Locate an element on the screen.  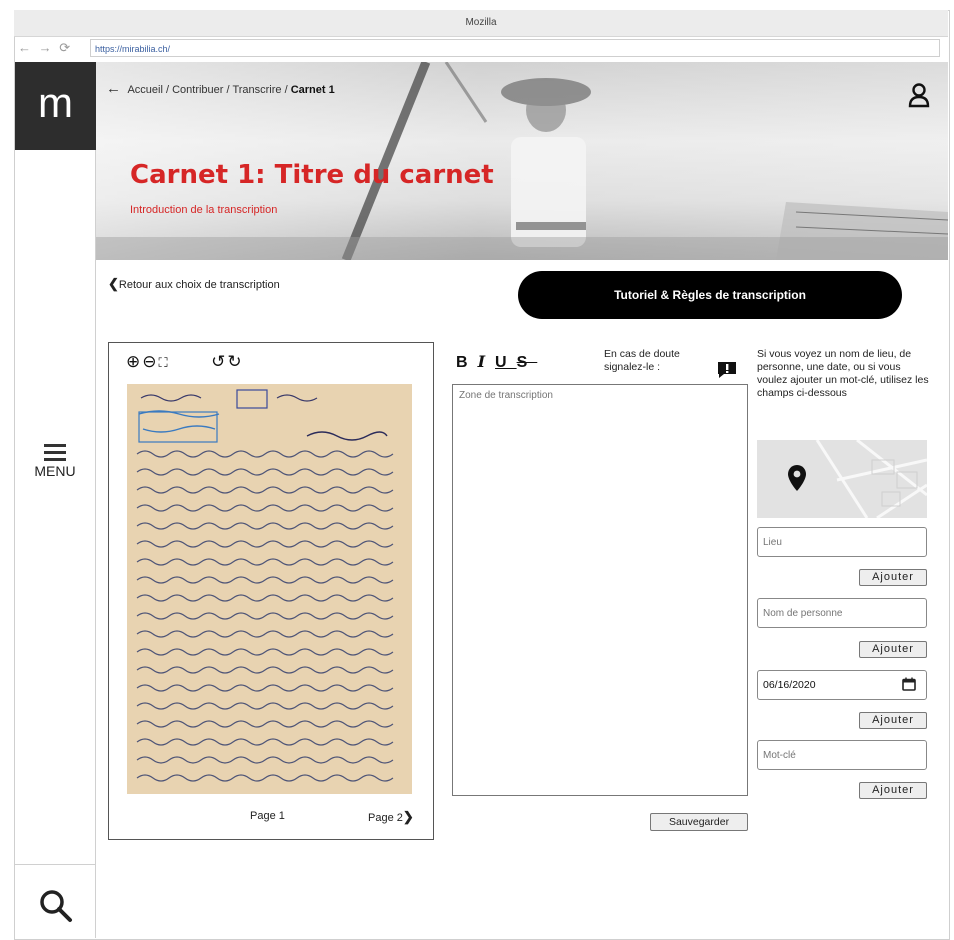
zoom-out-icon: ⊖ is located at coordinates (150, 361).